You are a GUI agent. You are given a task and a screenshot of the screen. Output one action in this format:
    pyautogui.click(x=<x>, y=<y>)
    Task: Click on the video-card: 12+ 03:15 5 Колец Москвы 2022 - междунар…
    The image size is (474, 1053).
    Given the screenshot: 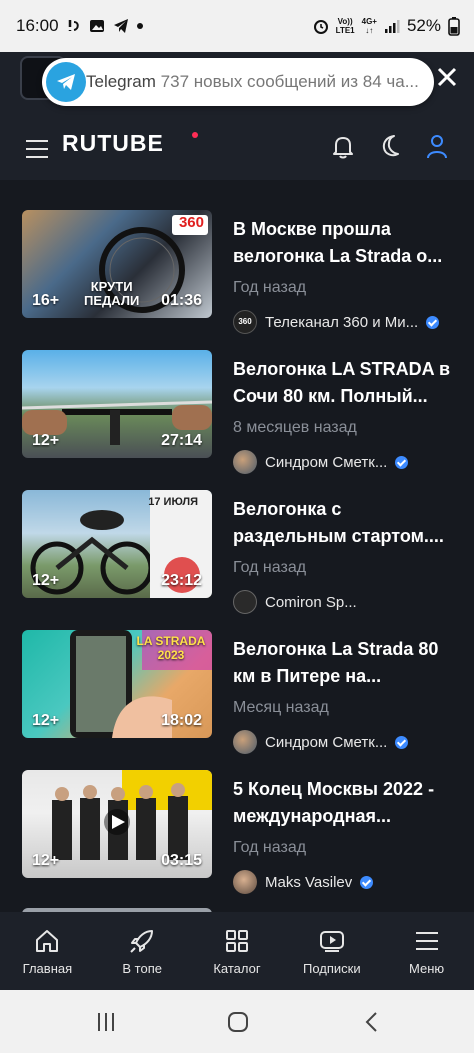 What is the action you would take?
    pyautogui.click(x=237, y=832)
    